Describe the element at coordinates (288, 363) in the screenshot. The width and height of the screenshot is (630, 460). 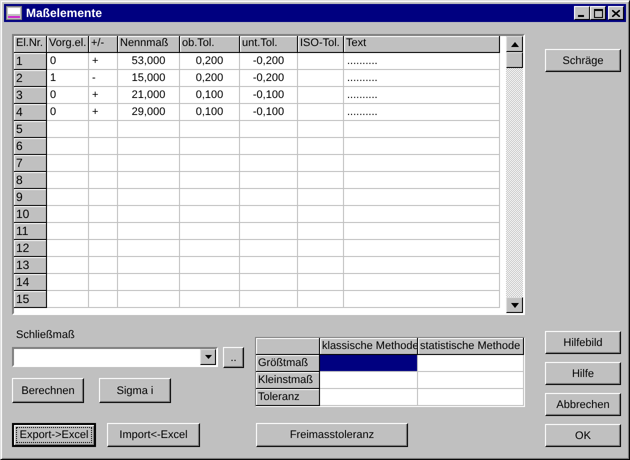
I see `row-header: Größtmaß` at that location.